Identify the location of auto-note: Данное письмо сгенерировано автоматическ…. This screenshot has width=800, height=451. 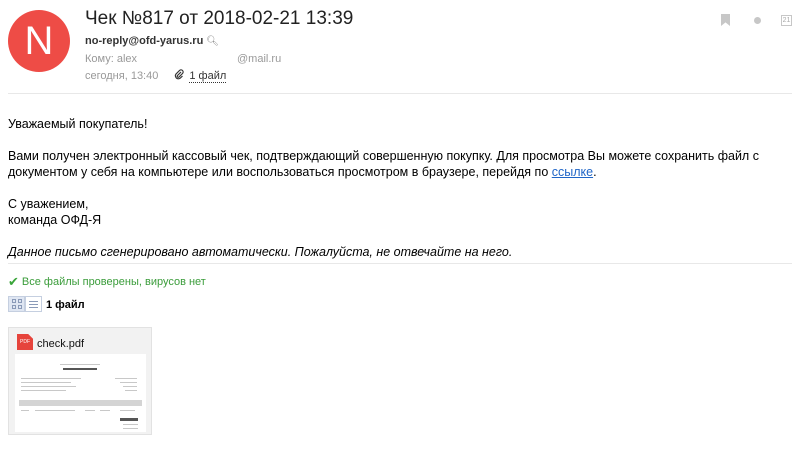
(260, 252).